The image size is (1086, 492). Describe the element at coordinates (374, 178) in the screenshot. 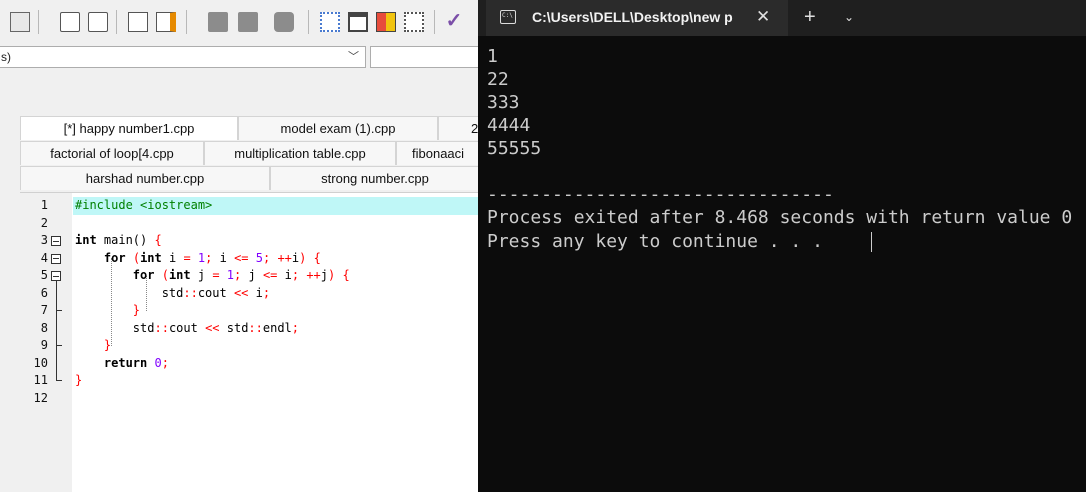

I see `tab-strong-number: strong number.cpp` at that location.